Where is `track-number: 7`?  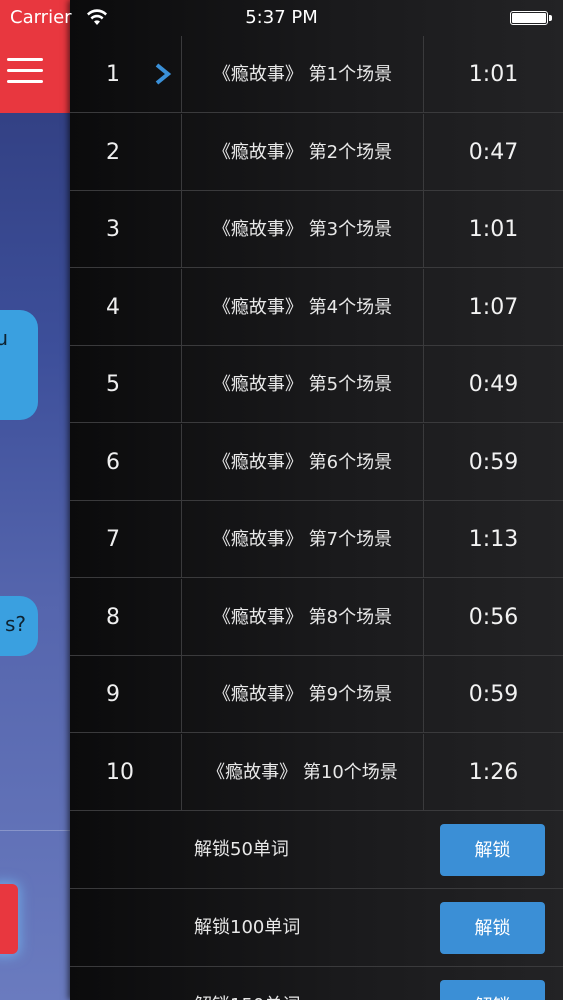 track-number: 7 is located at coordinates (113, 539).